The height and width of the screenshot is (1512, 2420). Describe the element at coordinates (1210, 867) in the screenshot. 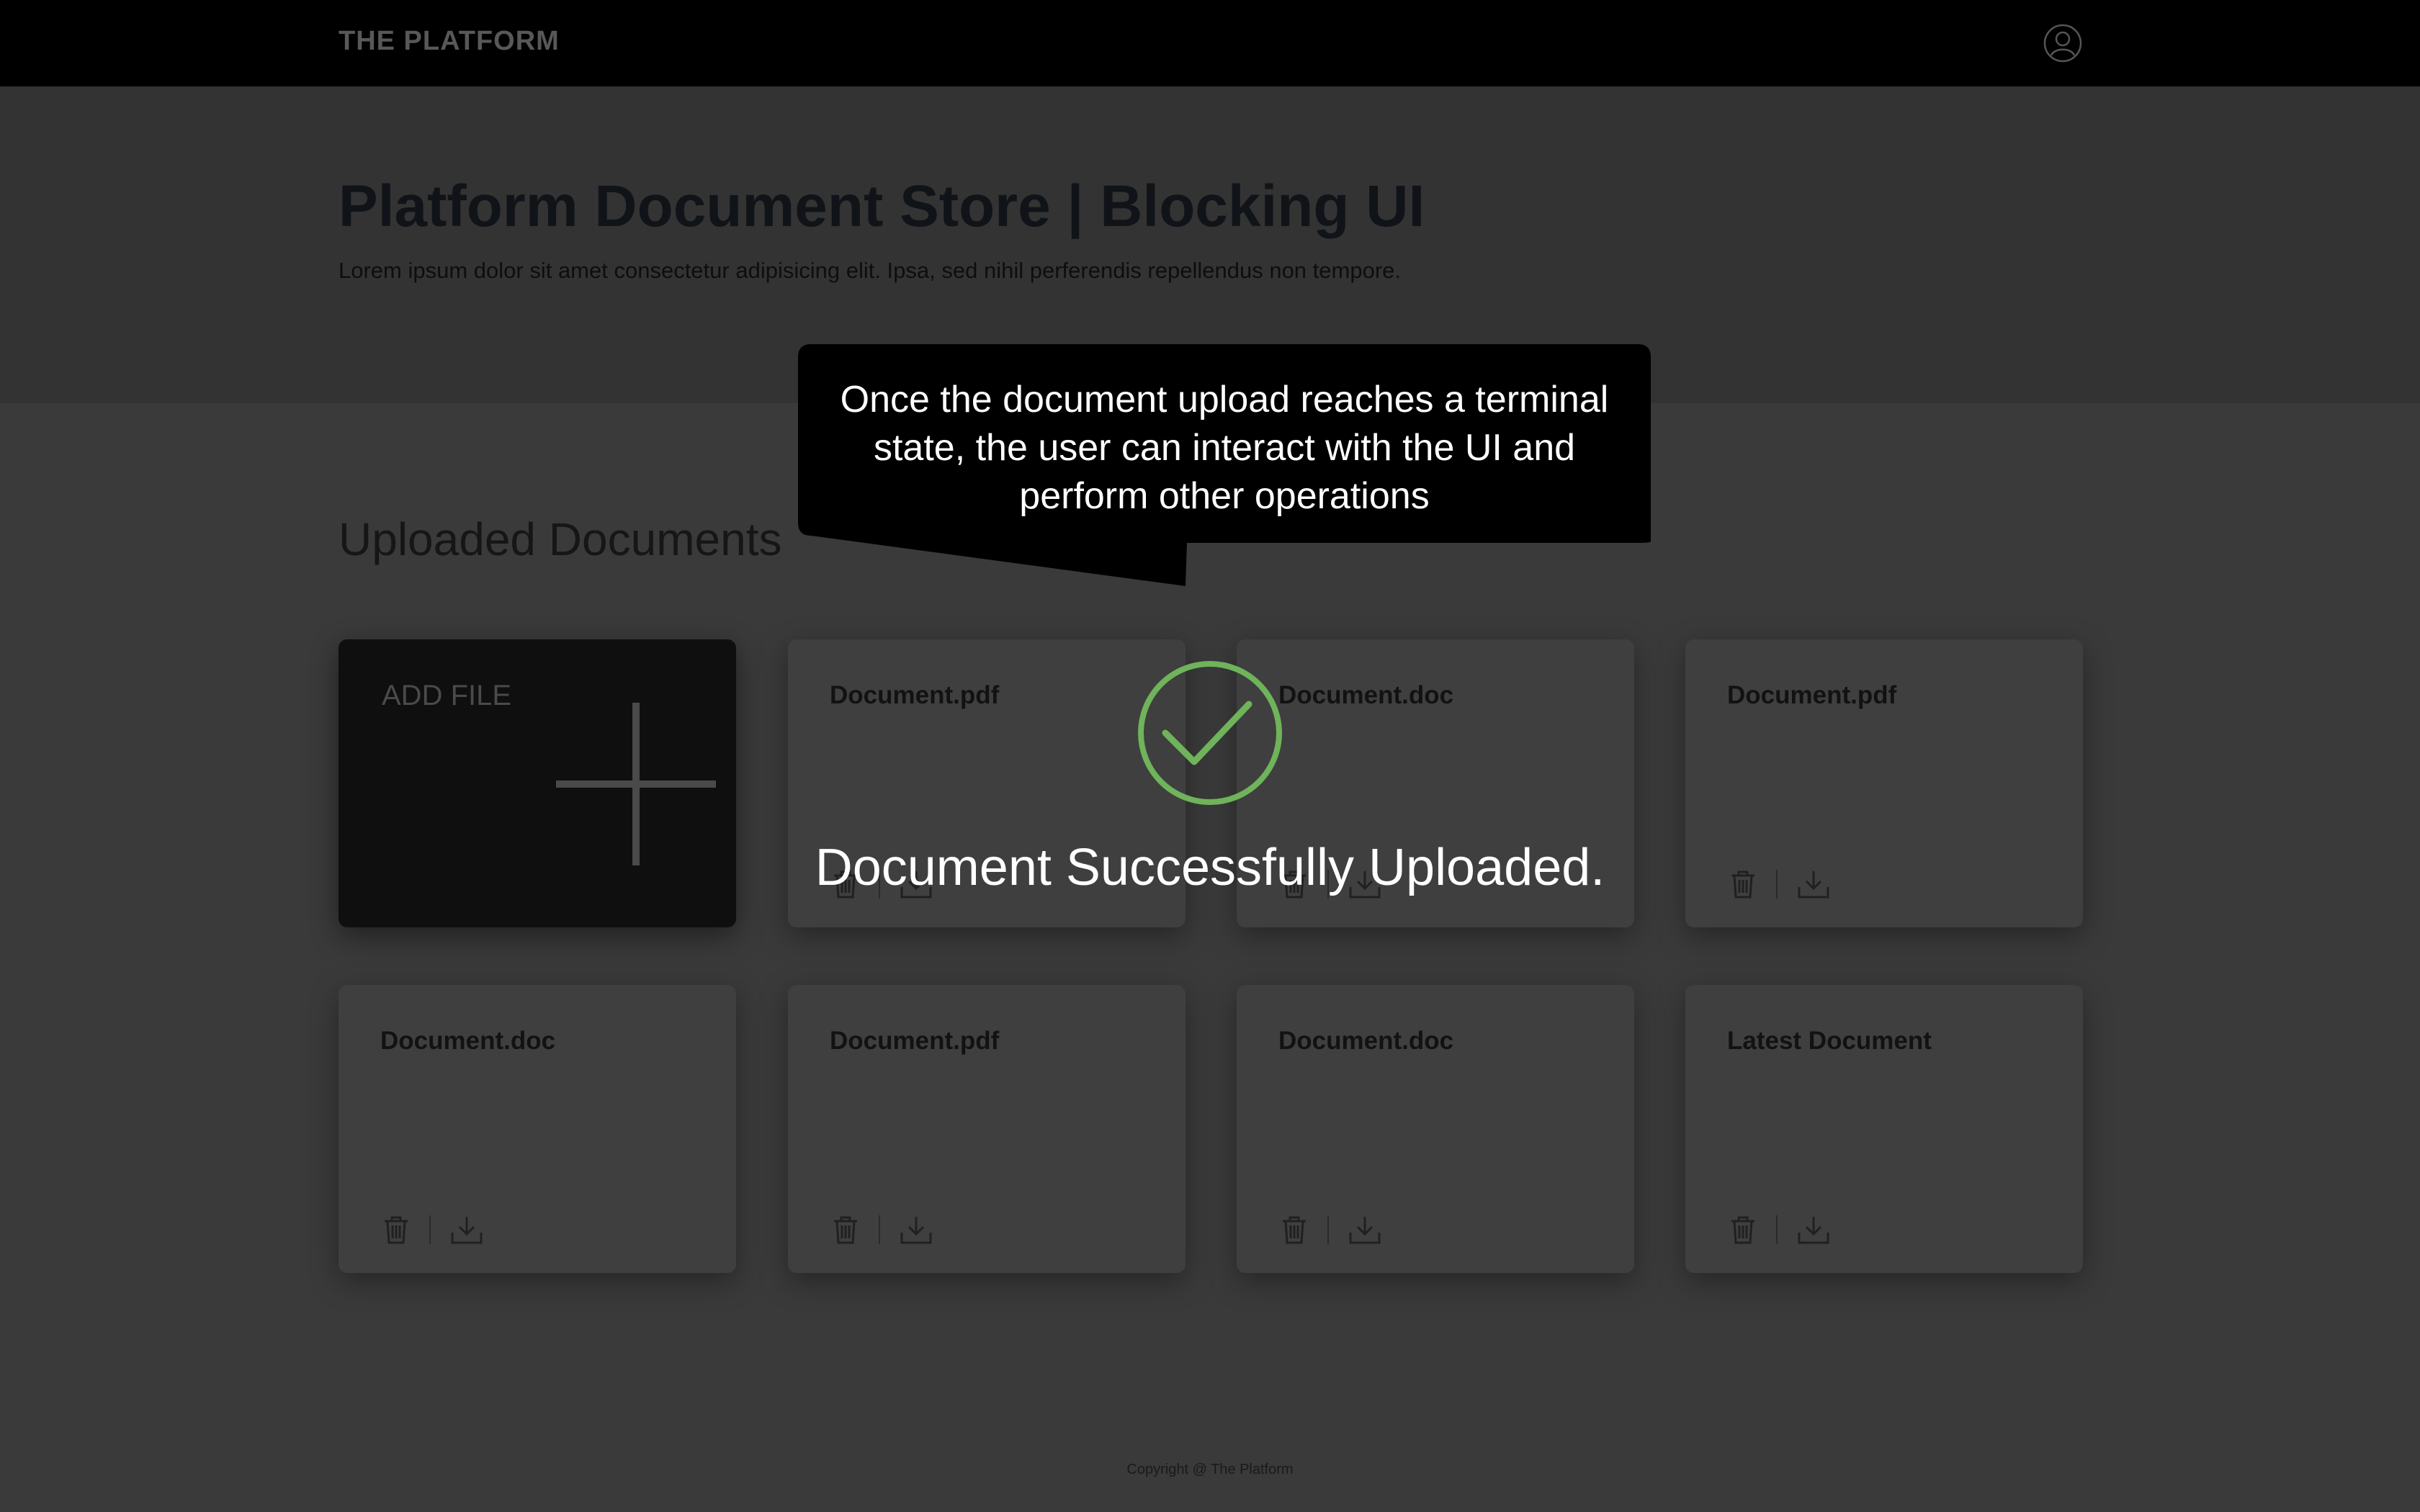

I see `success-message: Document Successfully Uploaded.` at that location.